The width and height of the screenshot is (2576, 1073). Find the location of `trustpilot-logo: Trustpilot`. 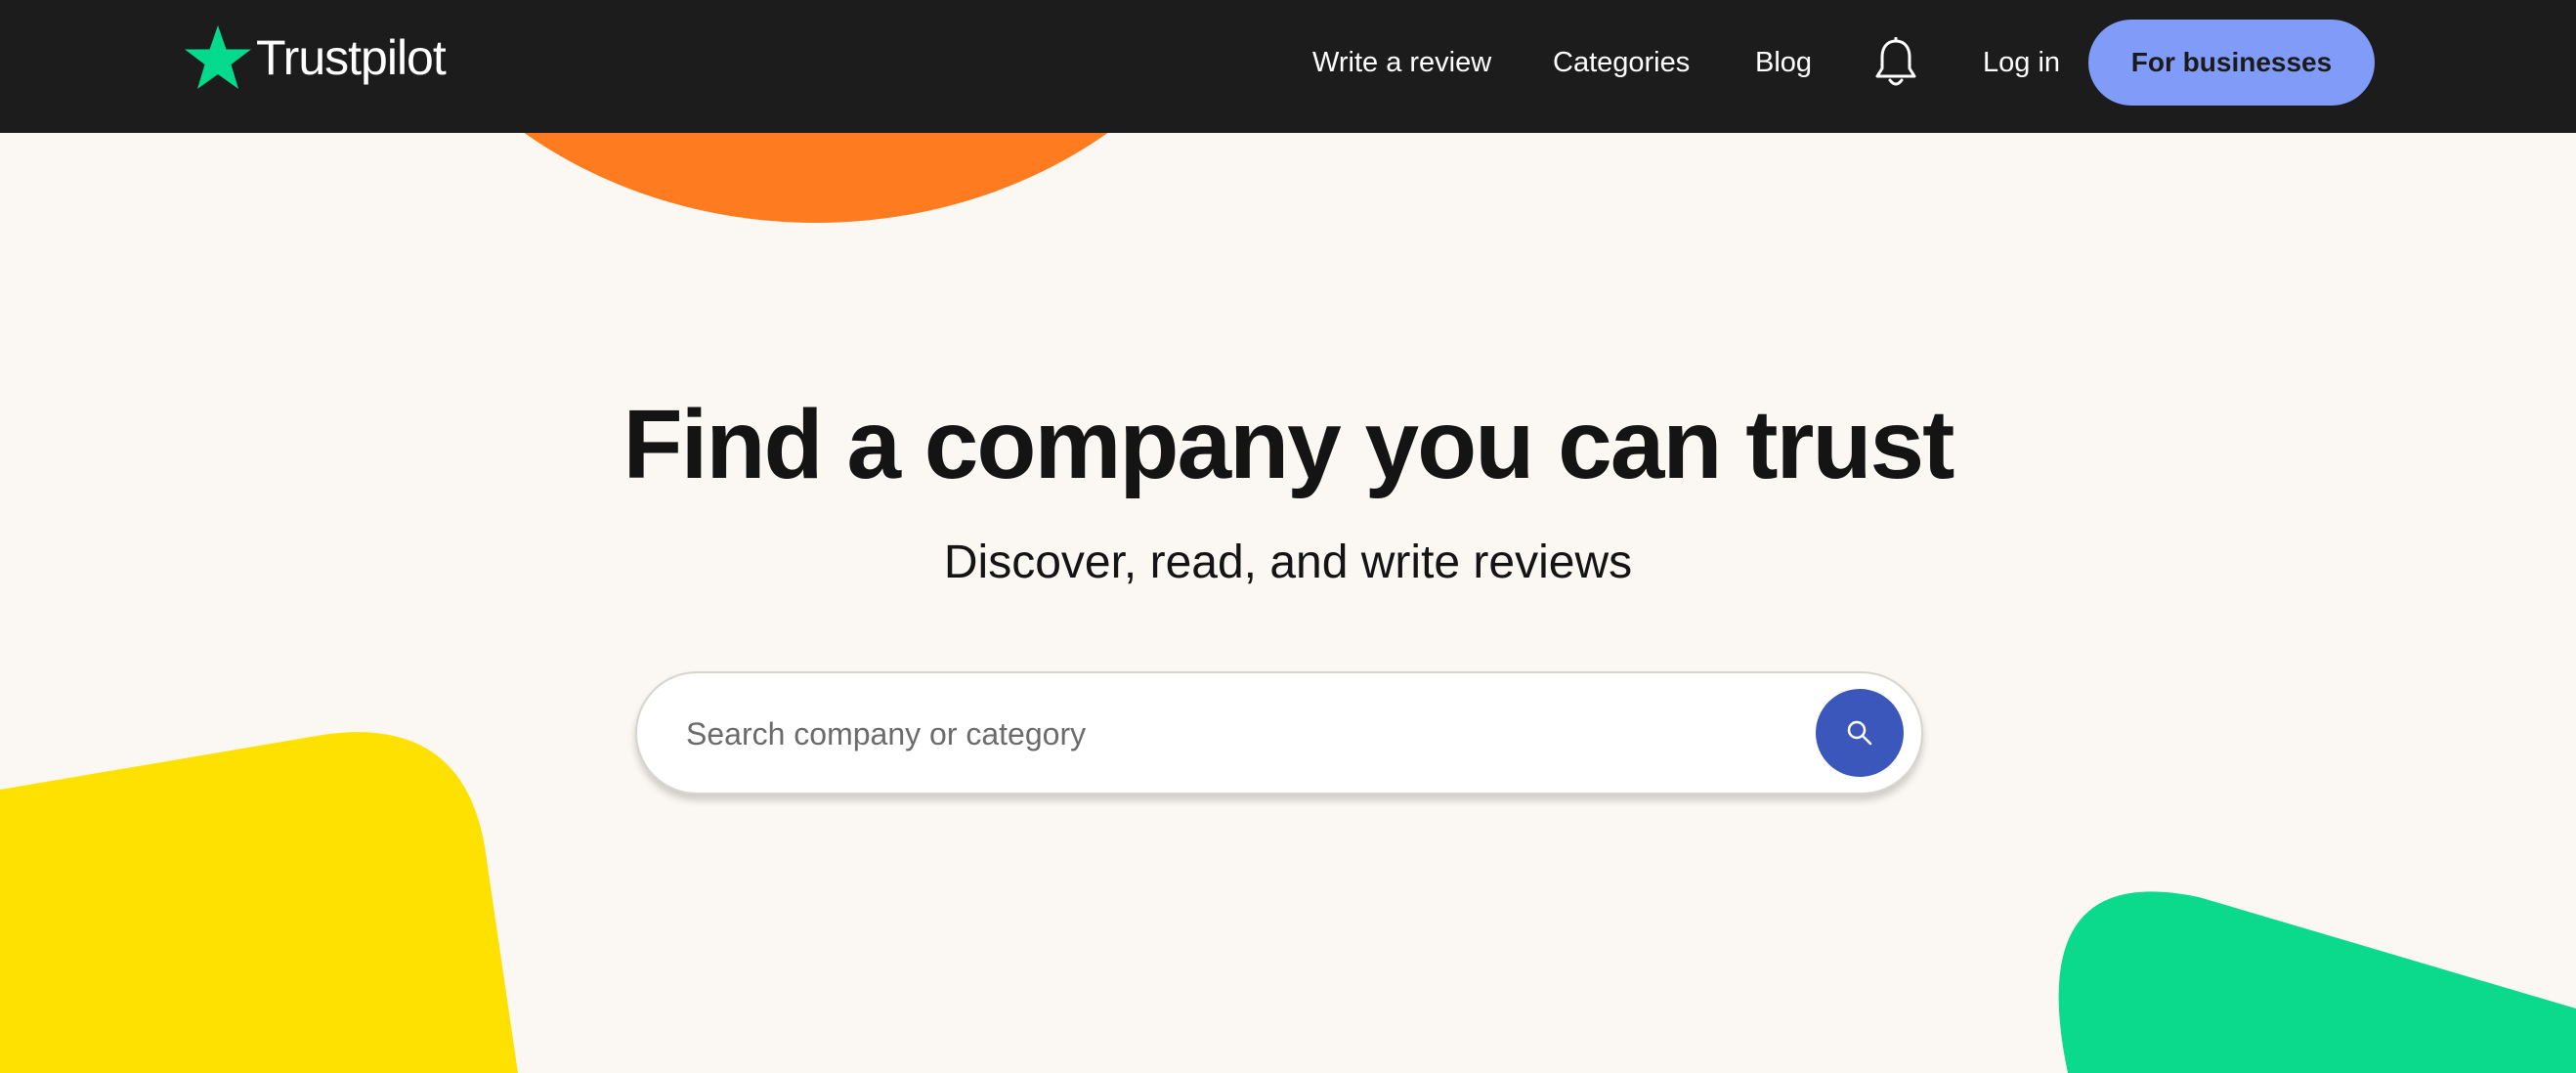

trustpilot-logo: Trustpilot is located at coordinates (315, 58).